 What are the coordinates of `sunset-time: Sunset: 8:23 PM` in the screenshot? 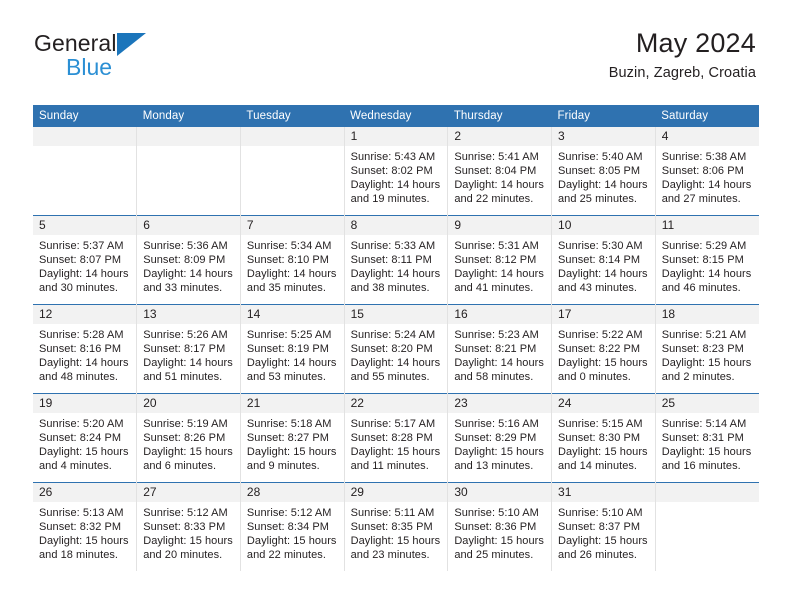 It's located at (702, 349).